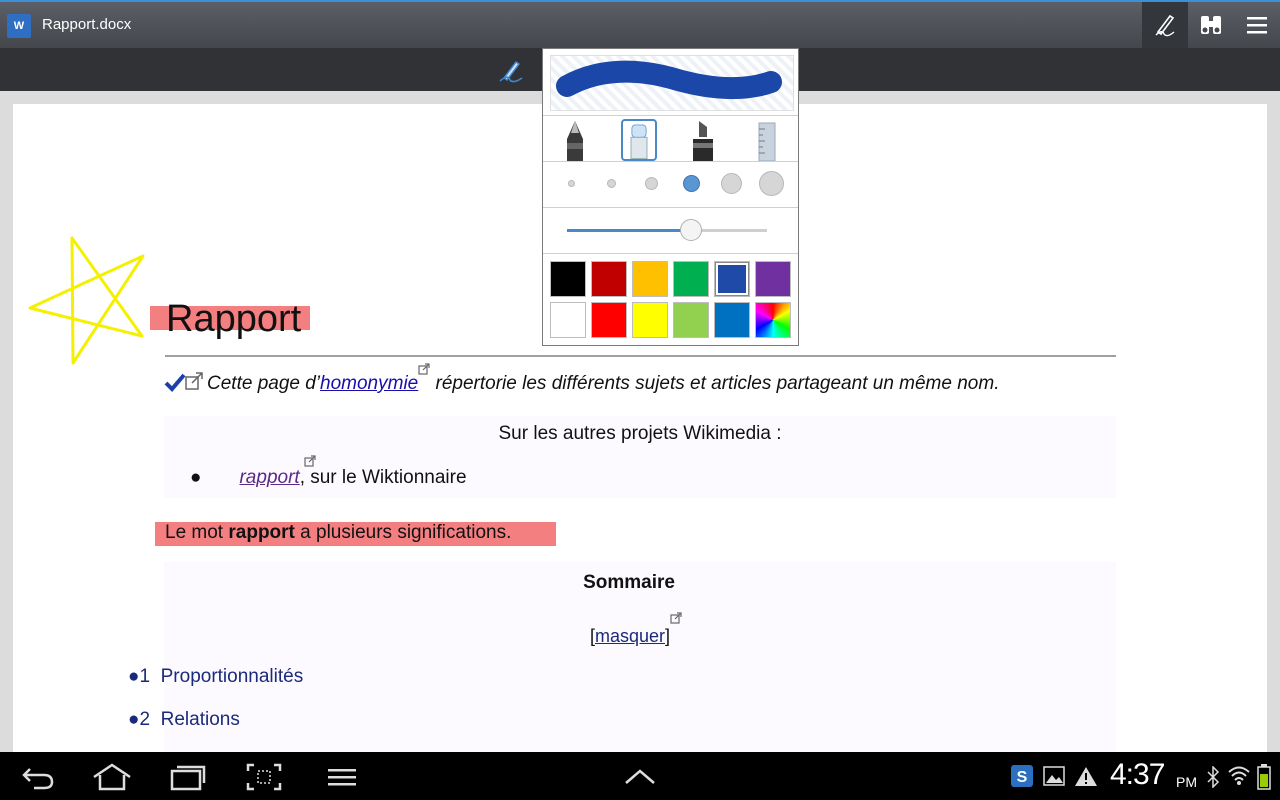 The width and height of the screenshot is (1280, 800). I want to click on wiktionnaire-item: ● rapport, sur le Wiktionnaire, so click(328, 472).